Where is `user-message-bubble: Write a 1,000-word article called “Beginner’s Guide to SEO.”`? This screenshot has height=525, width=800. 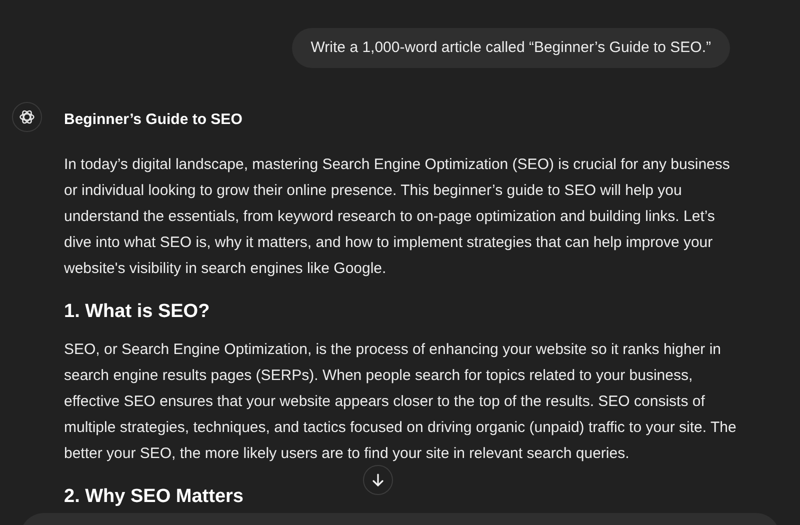 user-message-bubble: Write a 1,000-word article called “Beginner’s Guide to SEO.” is located at coordinates (511, 48).